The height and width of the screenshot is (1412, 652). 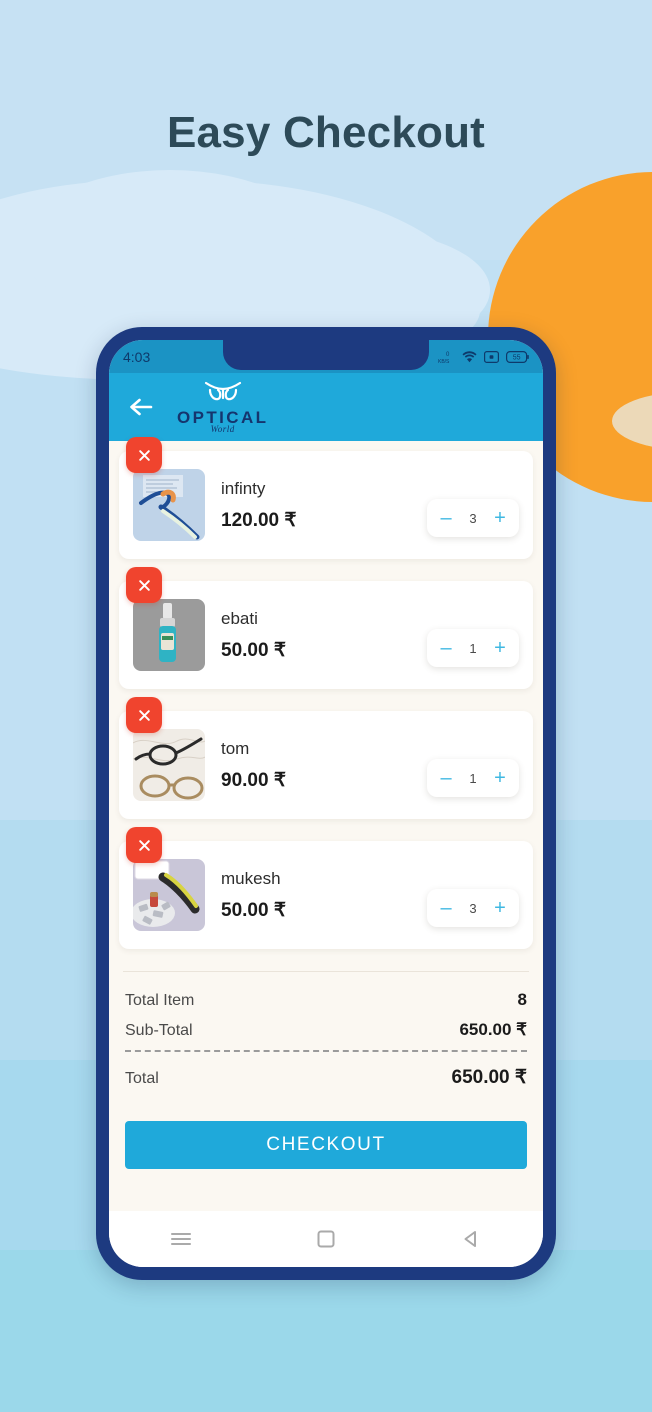 I want to click on product-name: ebati, so click(x=239, y=618).